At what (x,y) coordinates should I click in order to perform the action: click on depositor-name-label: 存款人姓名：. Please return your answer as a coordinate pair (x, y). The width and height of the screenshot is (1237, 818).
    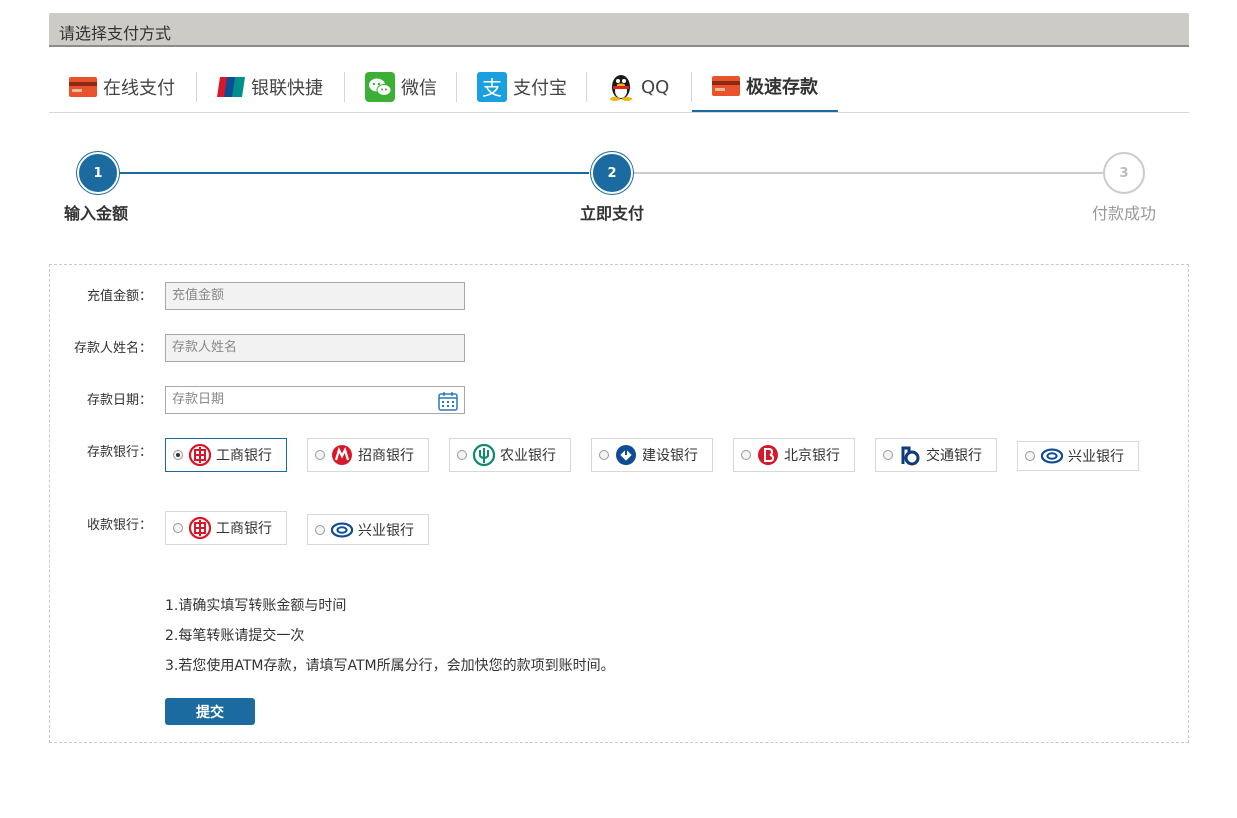
    Looking at the image, I should click on (112, 348).